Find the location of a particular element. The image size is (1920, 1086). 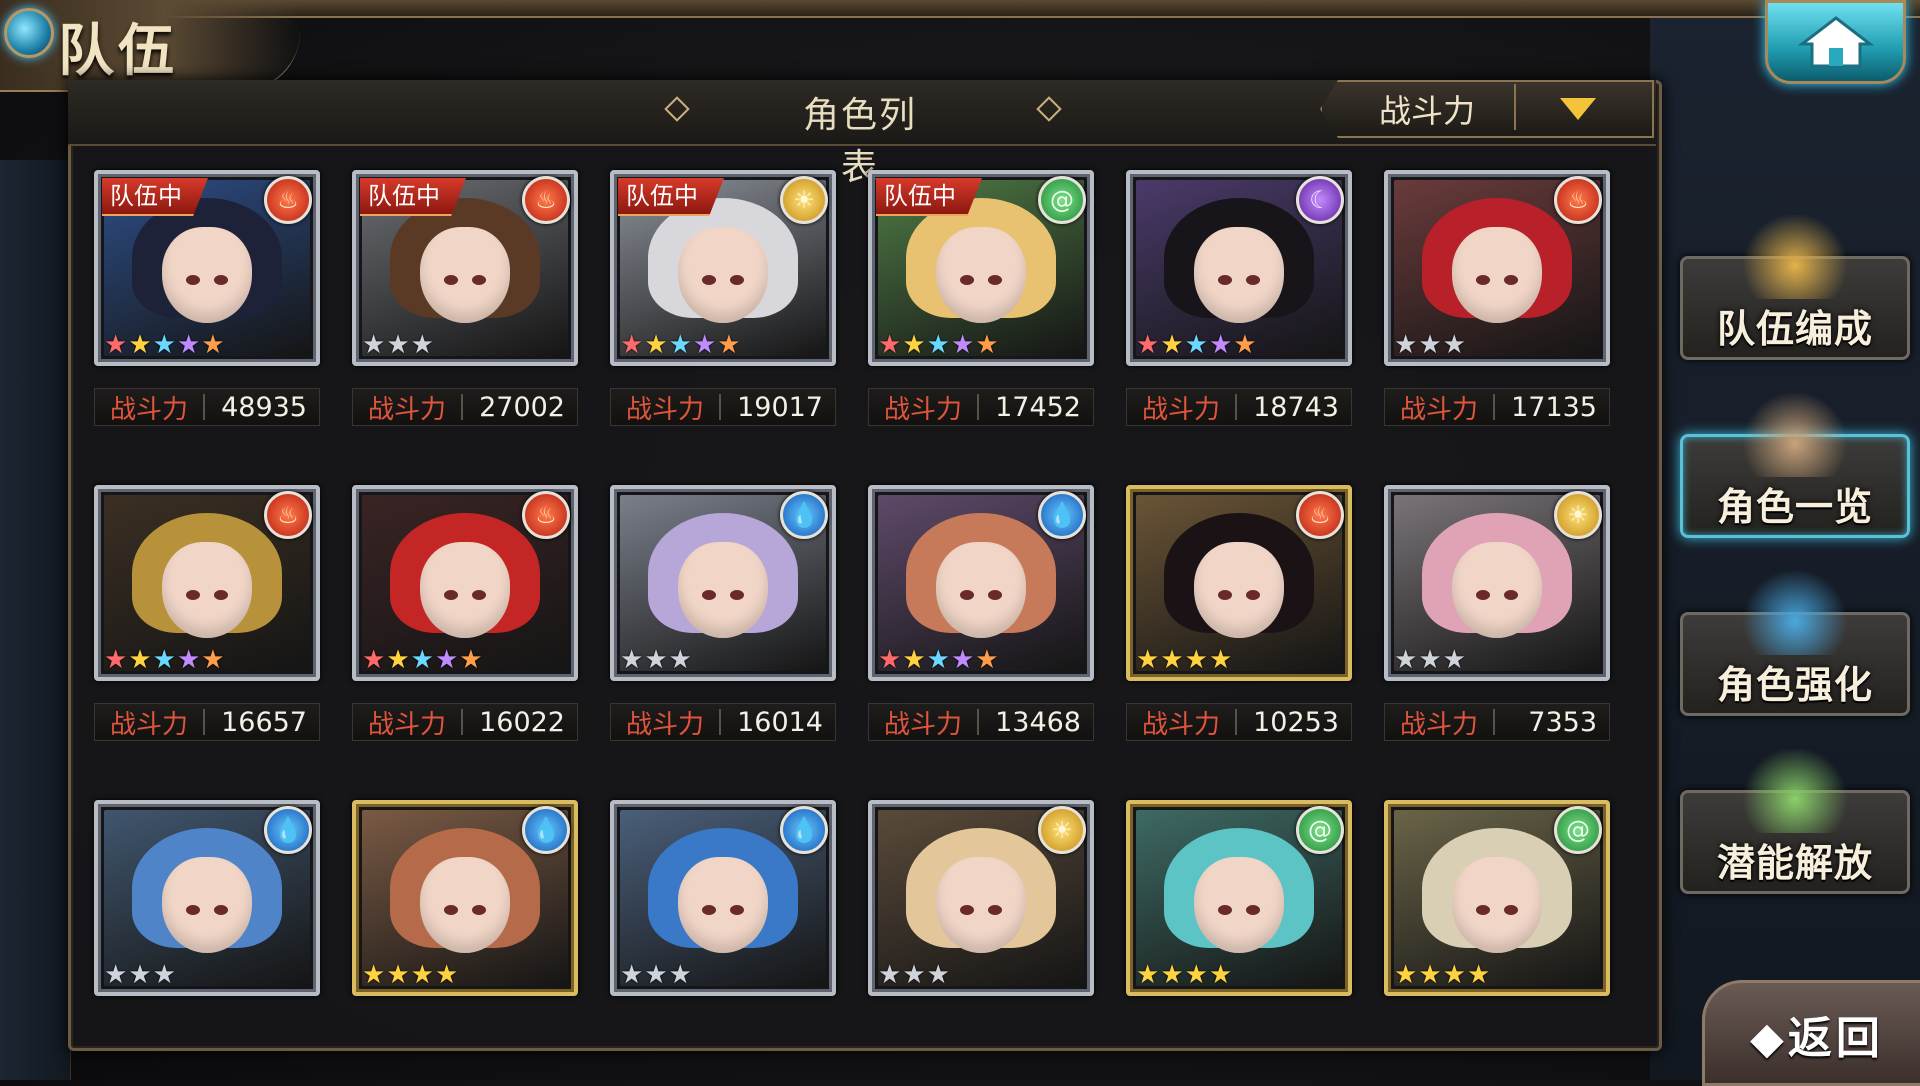

power-row: 战斗力 48935 is located at coordinates (207, 407).